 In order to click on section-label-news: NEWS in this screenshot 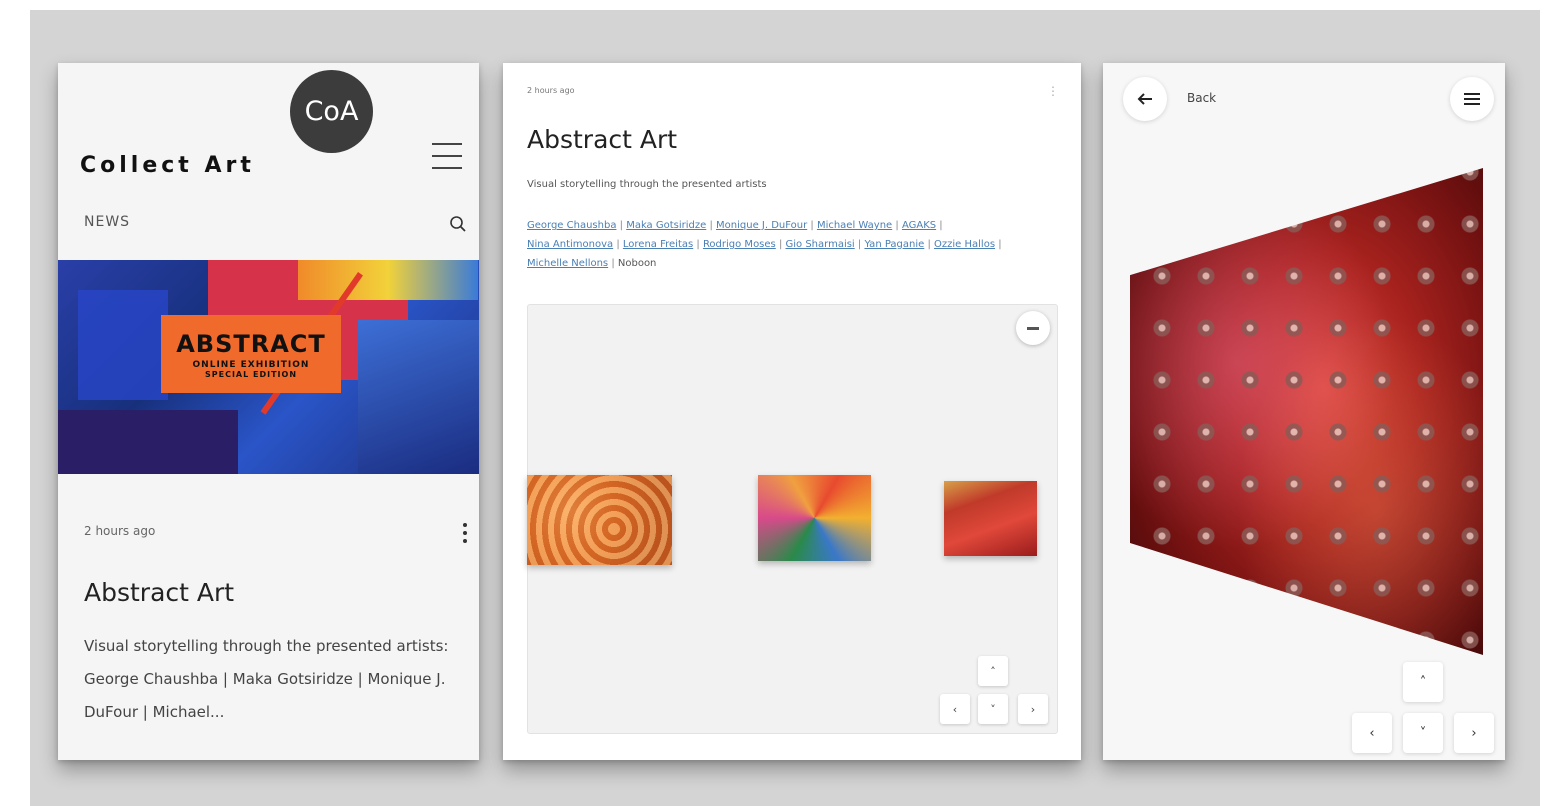, I will do `click(107, 222)`.